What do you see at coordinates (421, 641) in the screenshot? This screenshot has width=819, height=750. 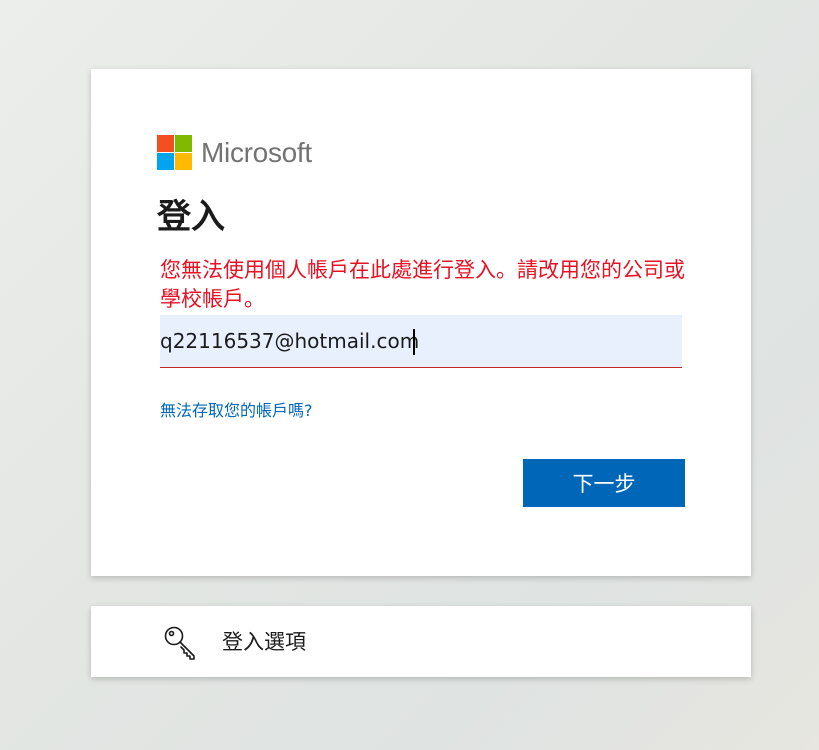 I see `signin-options-button: 登入選項` at bounding box center [421, 641].